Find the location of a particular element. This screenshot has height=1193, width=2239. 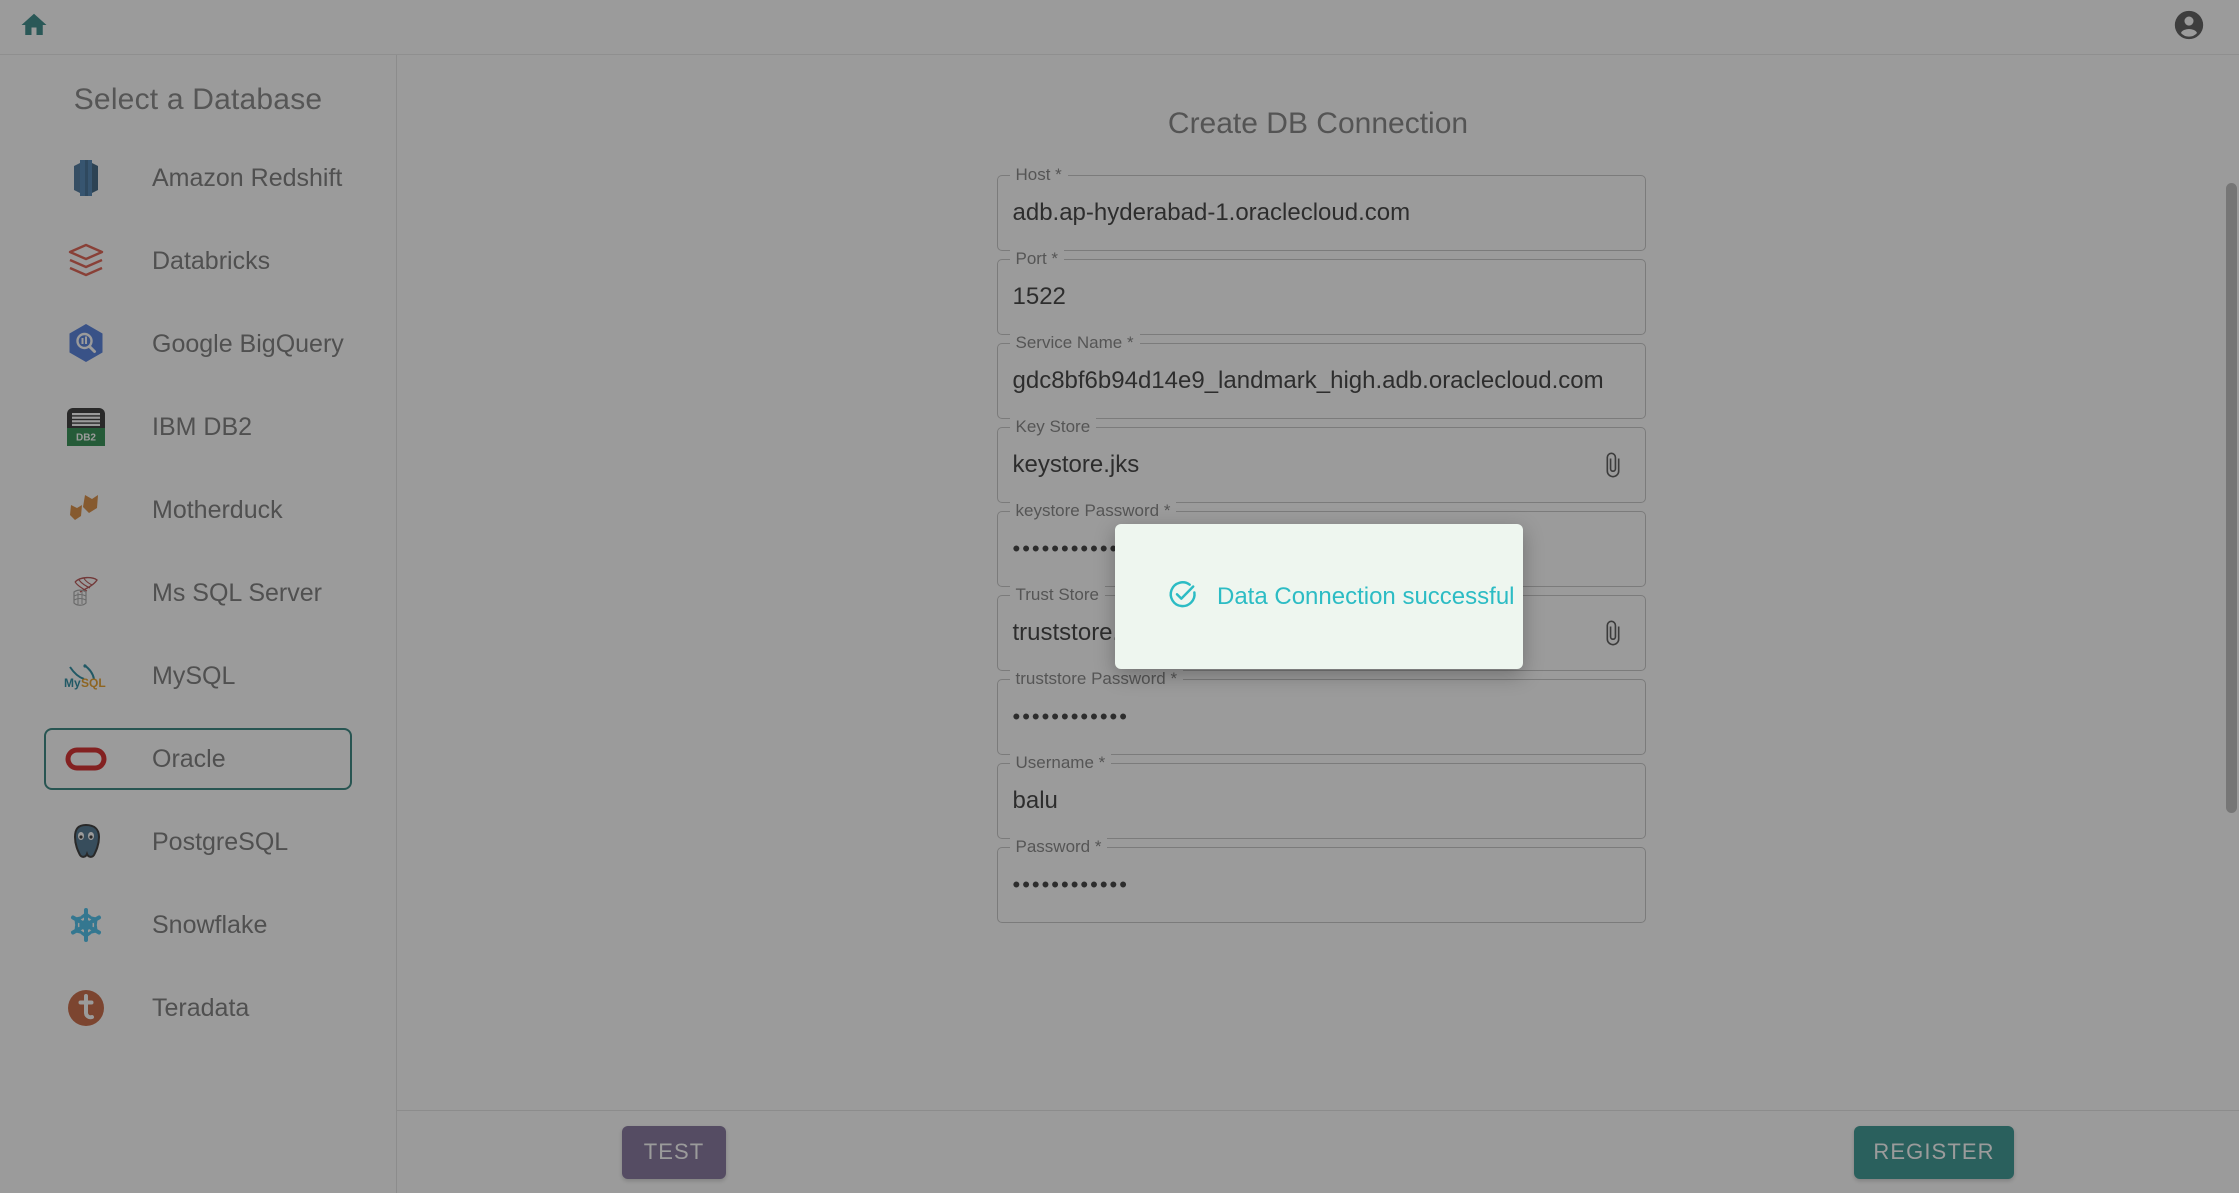

toast-message: Data Connection successful is located at coordinates (1366, 596).